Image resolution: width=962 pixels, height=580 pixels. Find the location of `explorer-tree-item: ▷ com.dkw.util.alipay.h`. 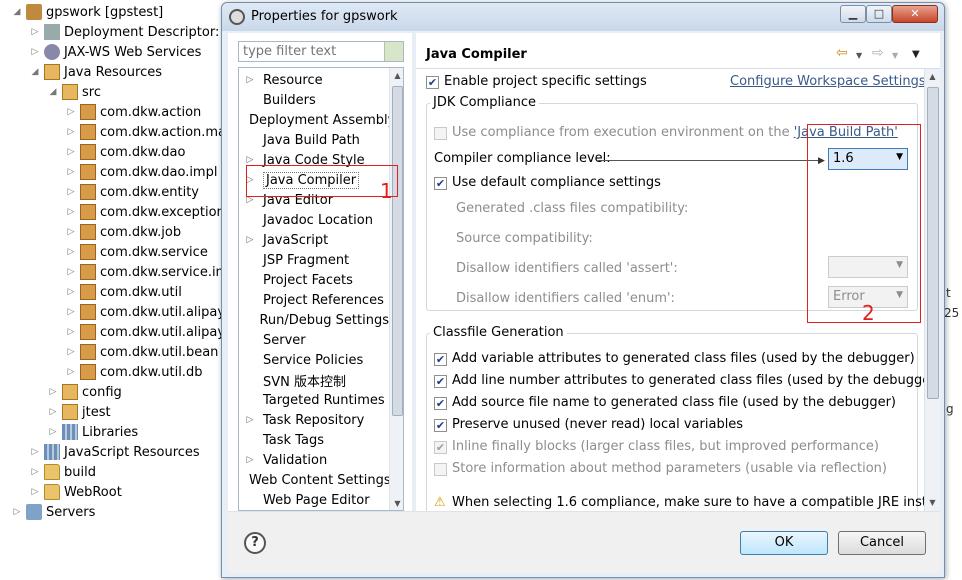

explorer-tree-item: ▷ com.dkw.util.alipay.h is located at coordinates (118, 332).